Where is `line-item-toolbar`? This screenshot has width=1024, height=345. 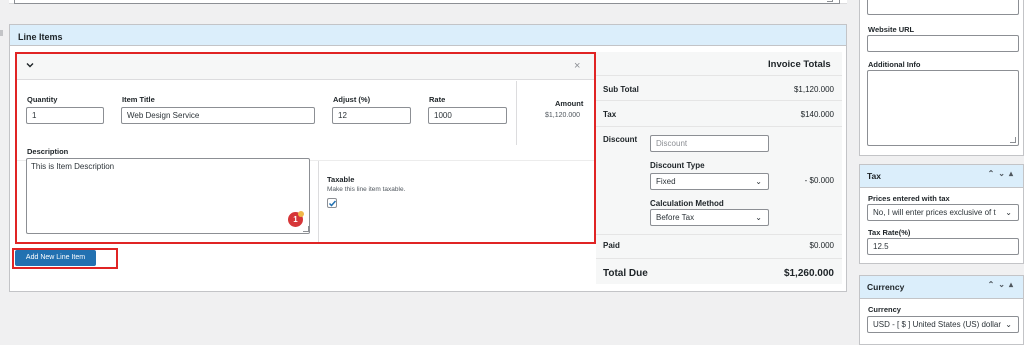
line-item-toolbar is located at coordinates (305, 67).